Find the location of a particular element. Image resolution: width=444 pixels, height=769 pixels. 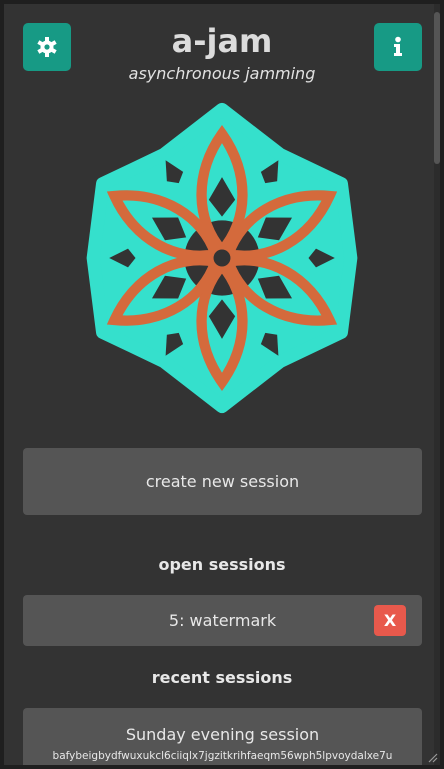

resize-handle-icon is located at coordinates (432, 757).